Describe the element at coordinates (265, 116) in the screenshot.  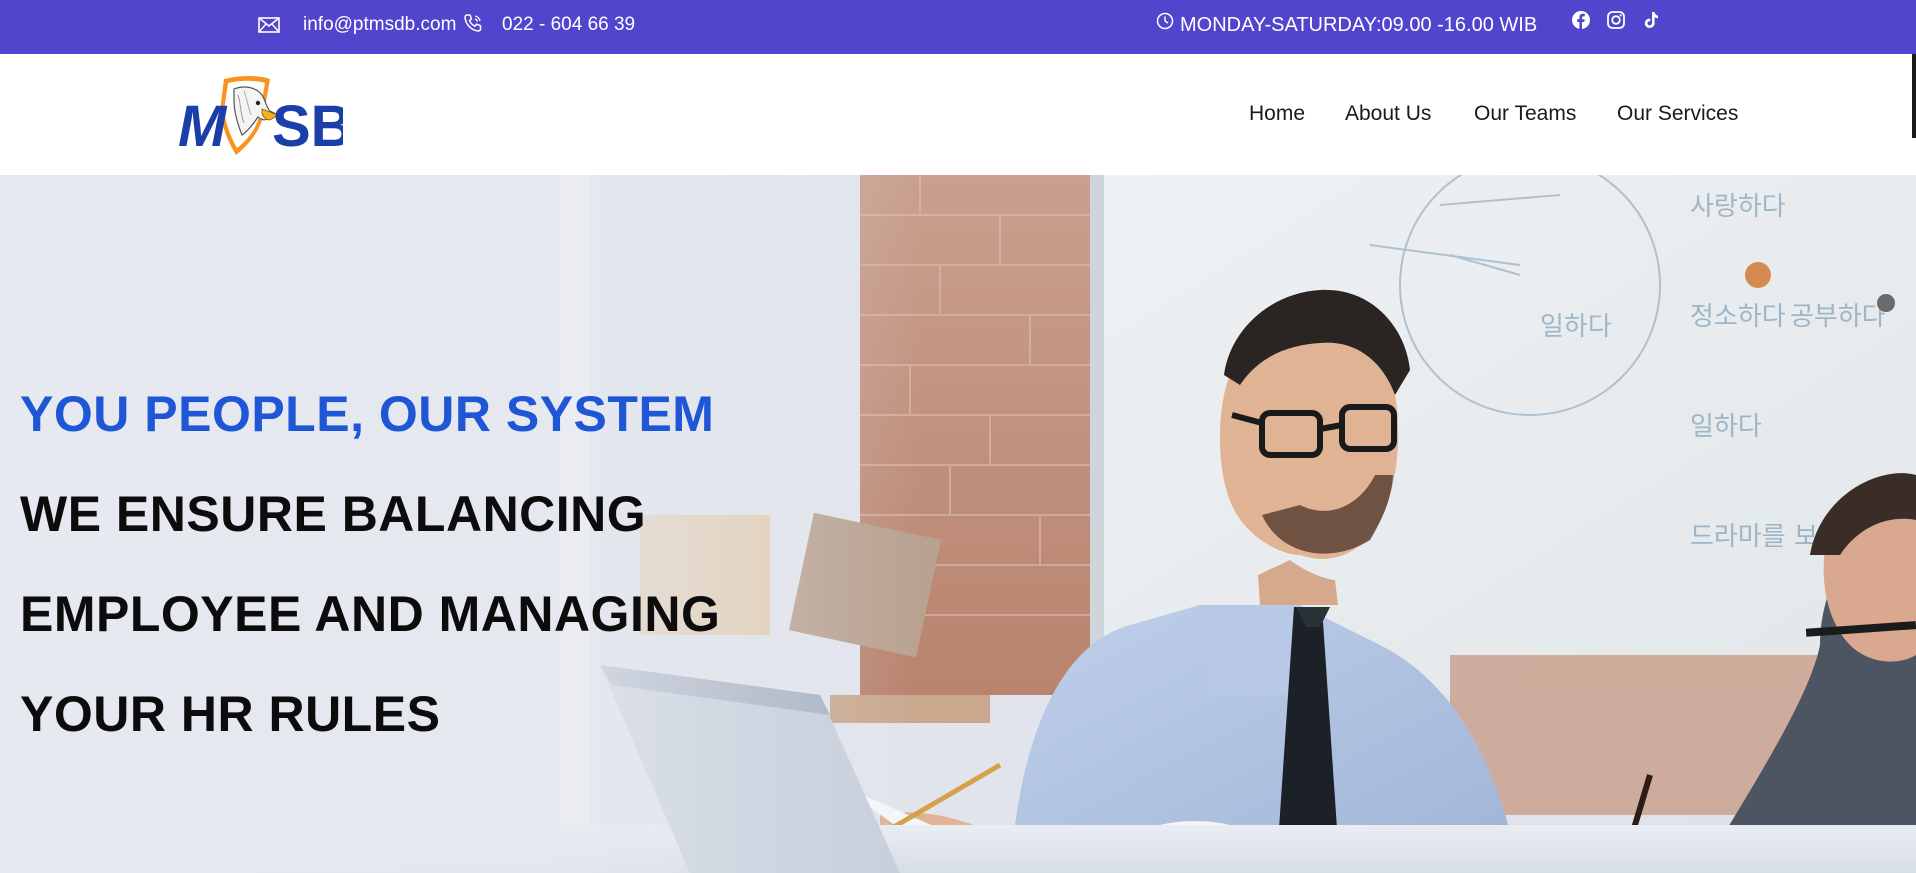
I see `brand-logo: M SB` at that location.